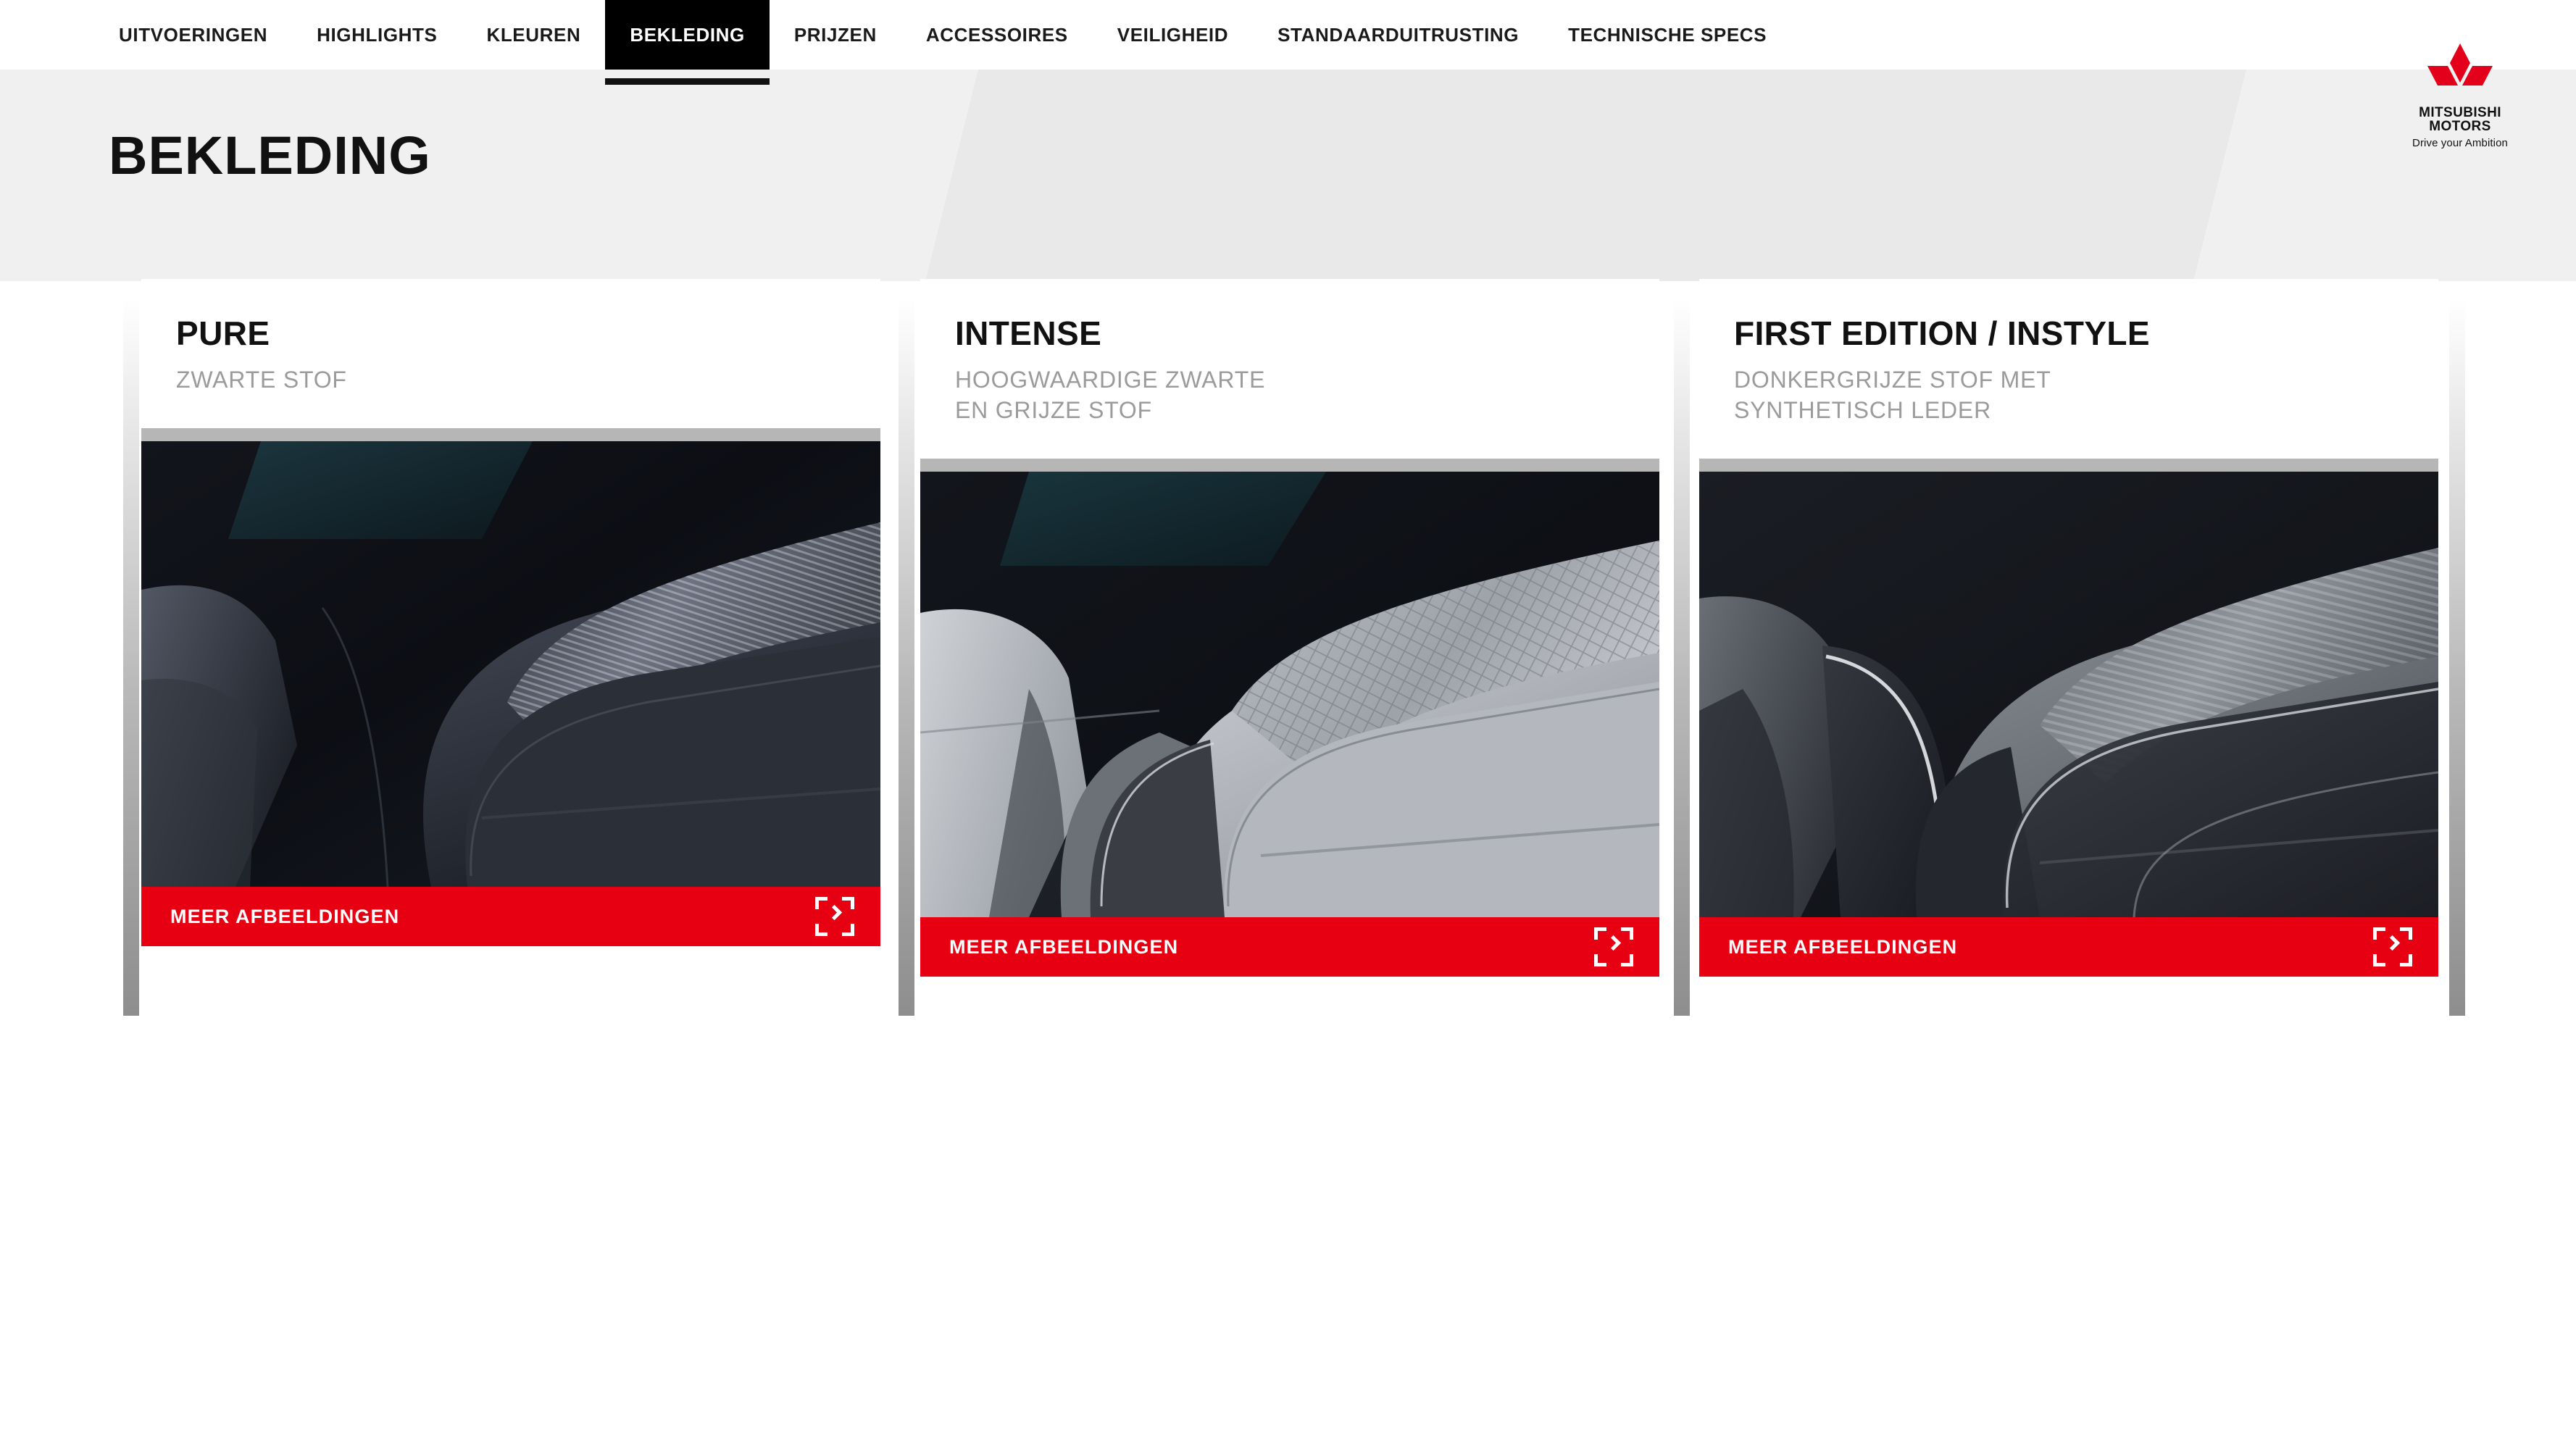 This screenshot has height=1449, width=2576. Describe the element at coordinates (2460, 142) in the screenshot. I see `brand-tagline: Drive your Ambition` at that location.